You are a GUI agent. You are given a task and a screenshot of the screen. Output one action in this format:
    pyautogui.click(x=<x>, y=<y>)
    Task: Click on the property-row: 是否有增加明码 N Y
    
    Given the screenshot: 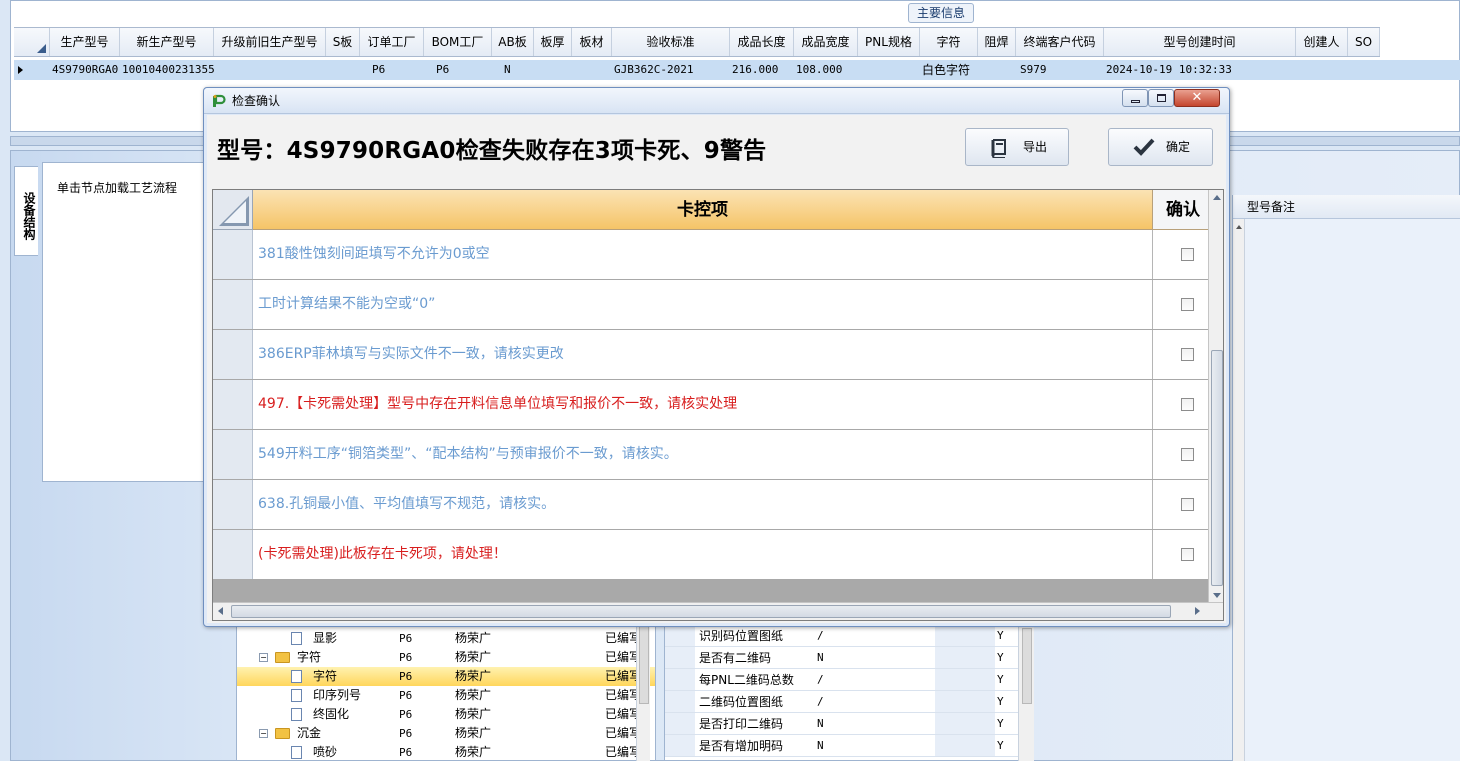 What is the action you would take?
    pyautogui.click(x=849, y=746)
    